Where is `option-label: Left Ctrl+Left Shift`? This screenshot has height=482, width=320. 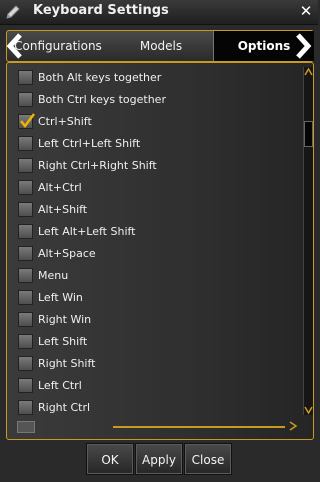
option-label: Left Ctrl+Left Shift is located at coordinates (89, 143).